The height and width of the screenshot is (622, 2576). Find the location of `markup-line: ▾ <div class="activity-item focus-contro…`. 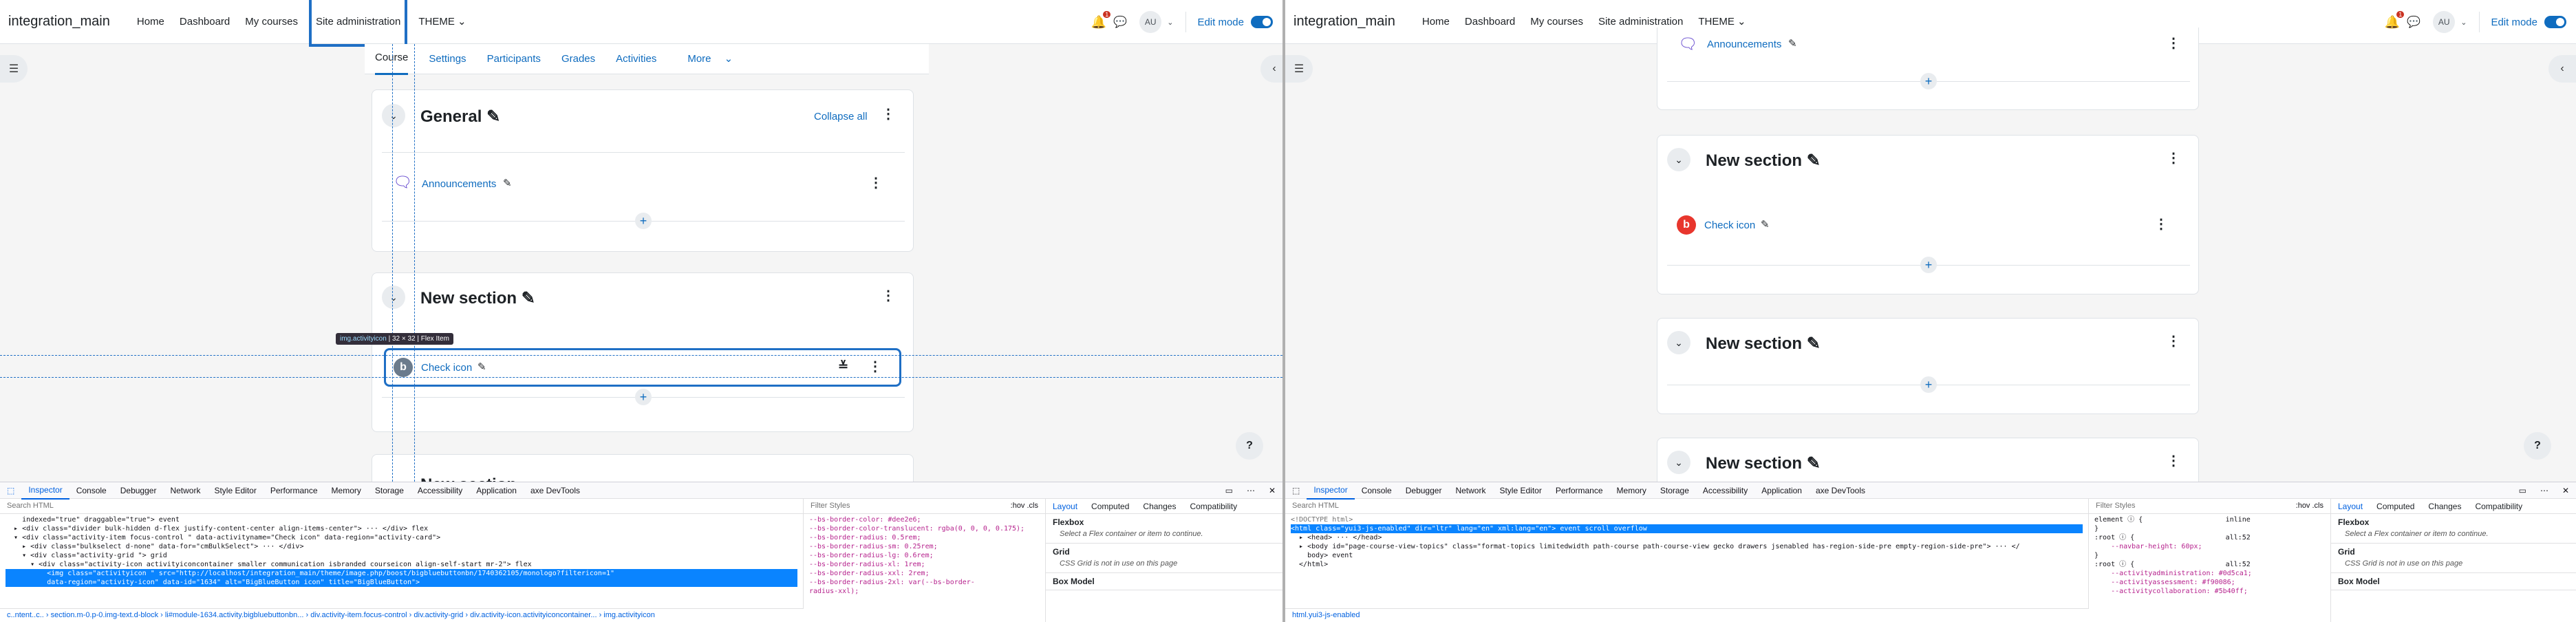

markup-line: ▾ <div class="activity-item focus-contro… is located at coordinates (401, 537).